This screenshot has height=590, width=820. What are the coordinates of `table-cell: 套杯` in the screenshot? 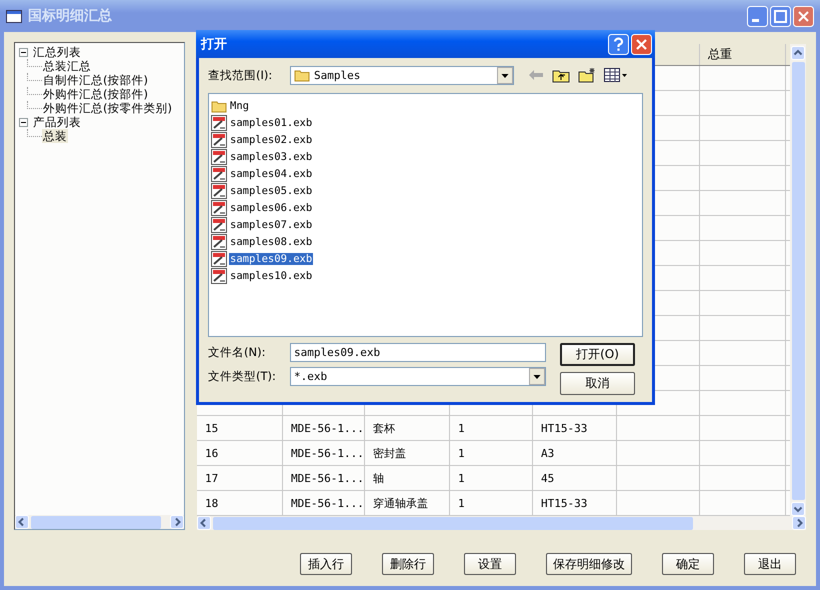 It's located at (407, 428).